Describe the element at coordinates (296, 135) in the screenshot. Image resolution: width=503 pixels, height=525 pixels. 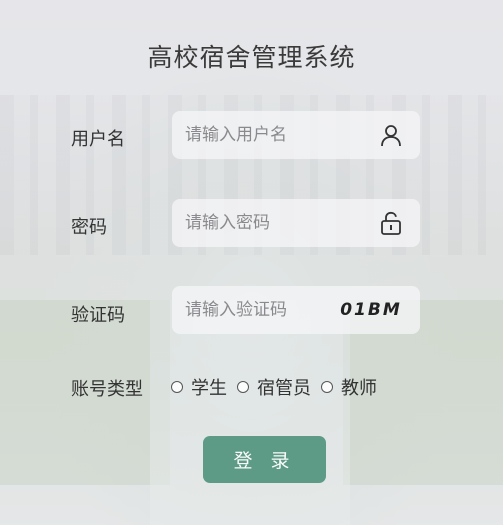
I see `username-field-container` at that location.